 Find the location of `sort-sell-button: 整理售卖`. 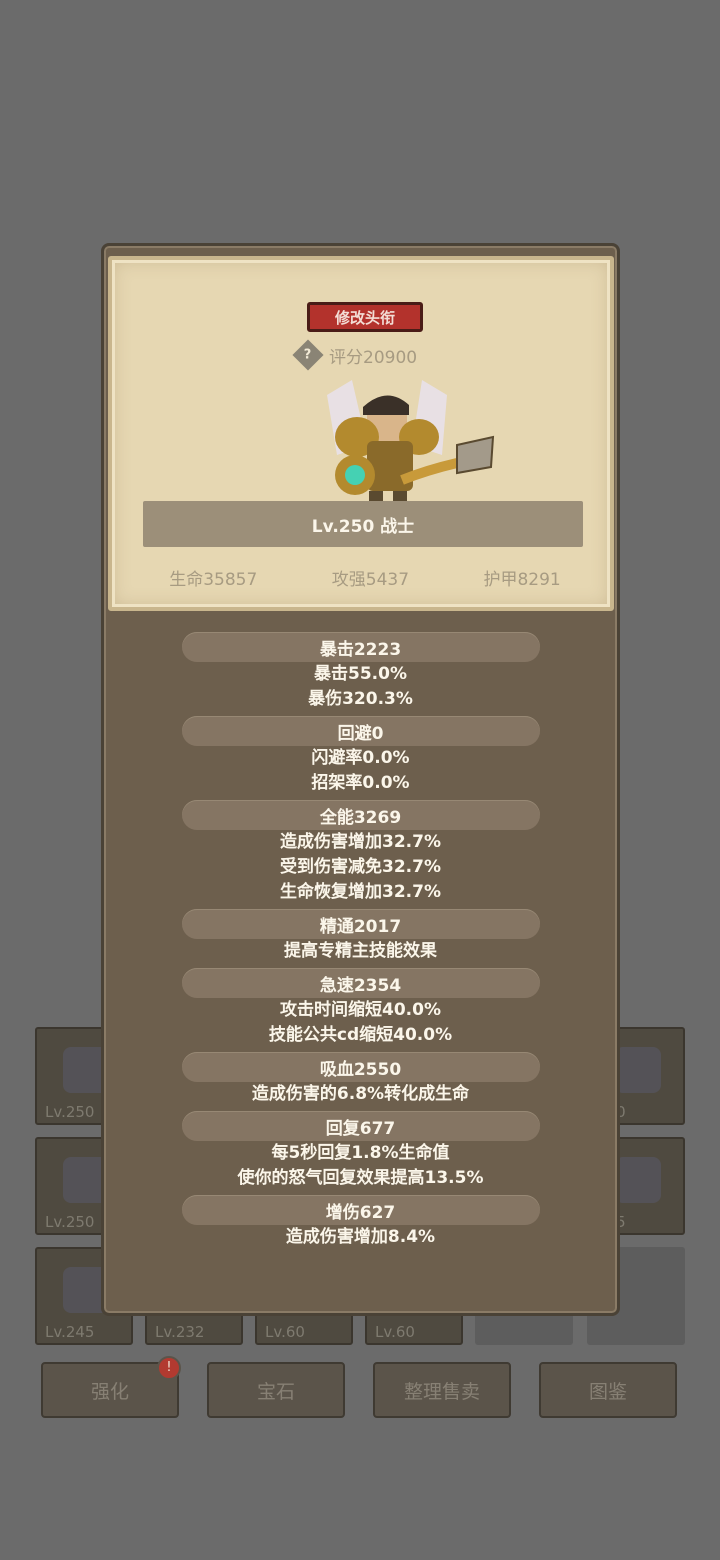

sort-sell-button: 整理售卖 is located at coordinates (442, 1390).